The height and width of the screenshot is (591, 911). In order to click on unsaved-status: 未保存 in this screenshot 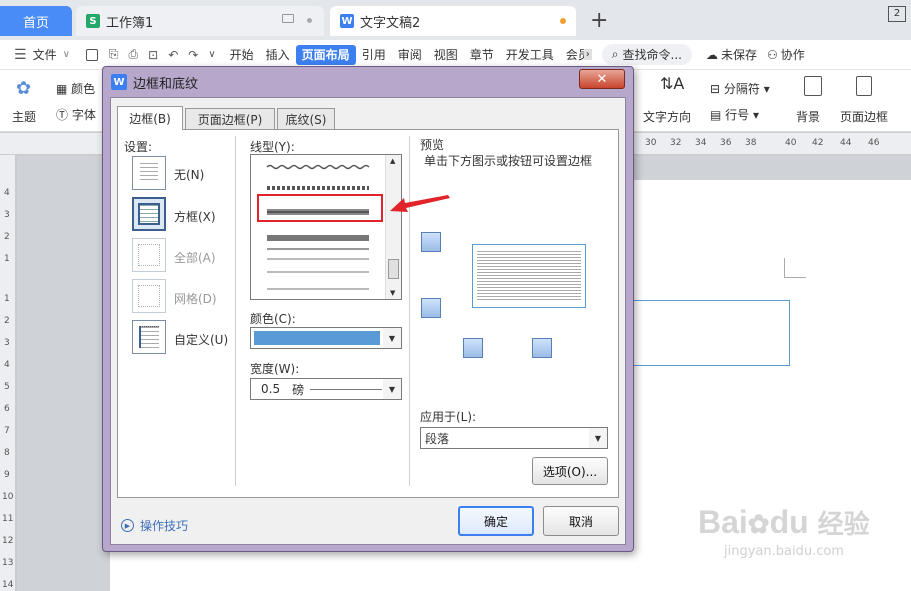, I will do `click(739, 54)`.